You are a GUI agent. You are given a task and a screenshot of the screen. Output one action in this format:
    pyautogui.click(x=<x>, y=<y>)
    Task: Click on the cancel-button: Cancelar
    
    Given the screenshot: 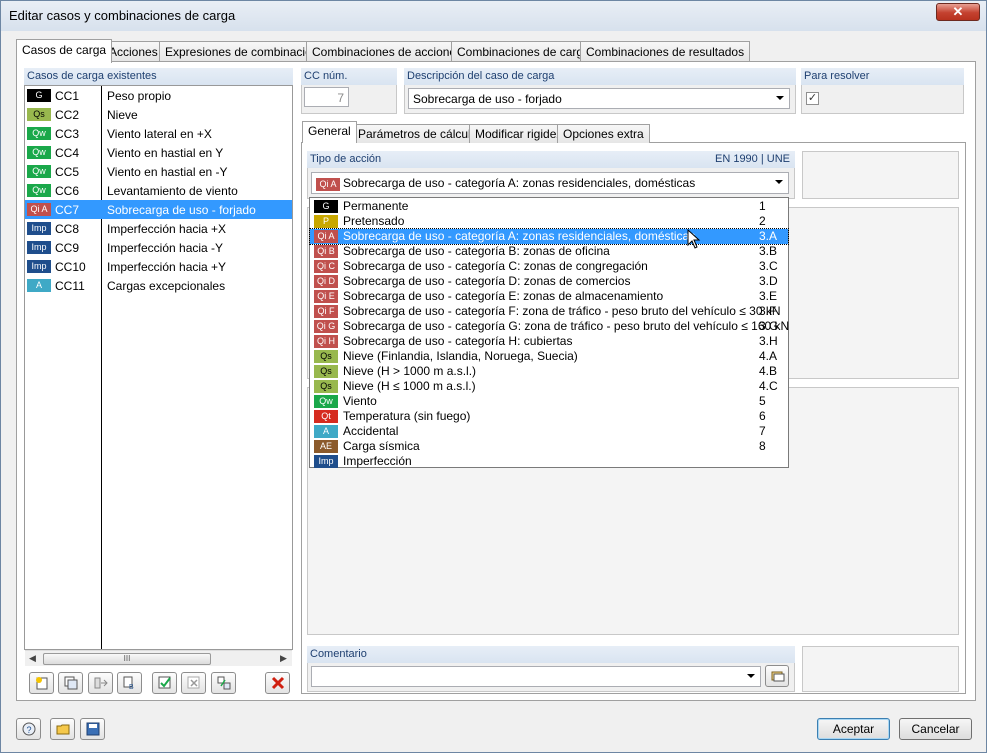 What is the action you would take?
    pyautogui.click(x=935, y=729)
    